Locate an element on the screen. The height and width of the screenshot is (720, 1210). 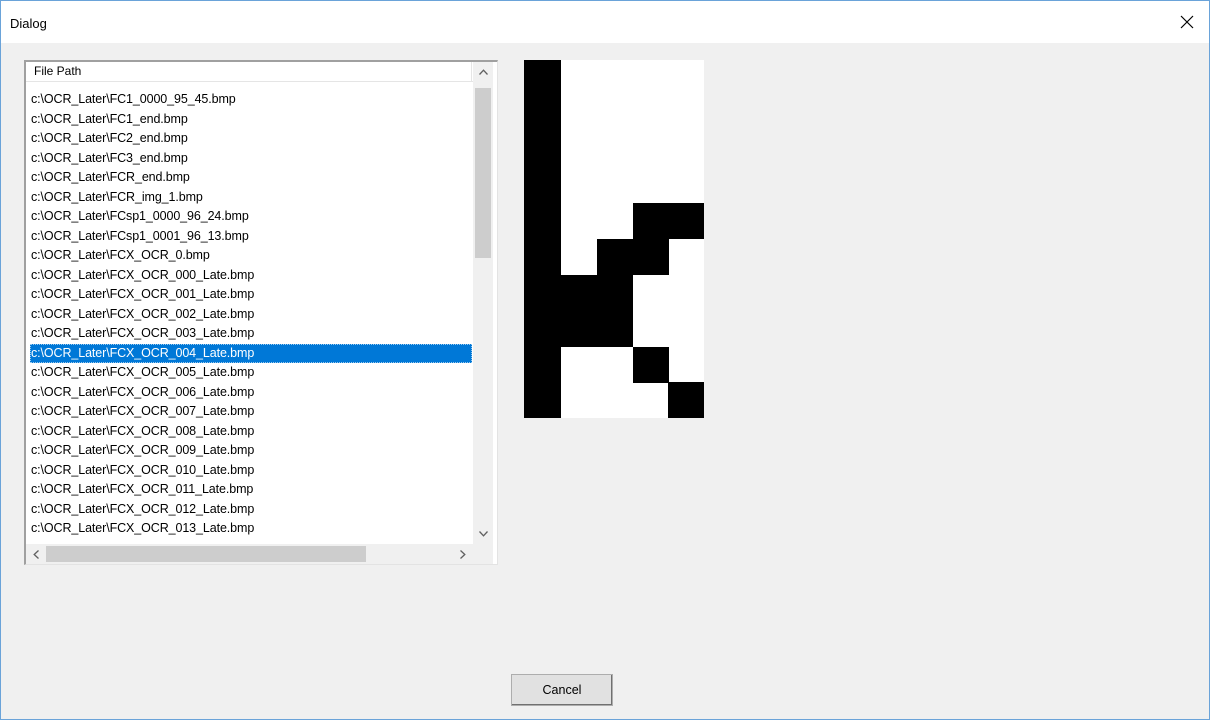
list-item: c:\OCR_Later\FCX_OCR_006_Late.bmp is located at coordinates (251, 393).